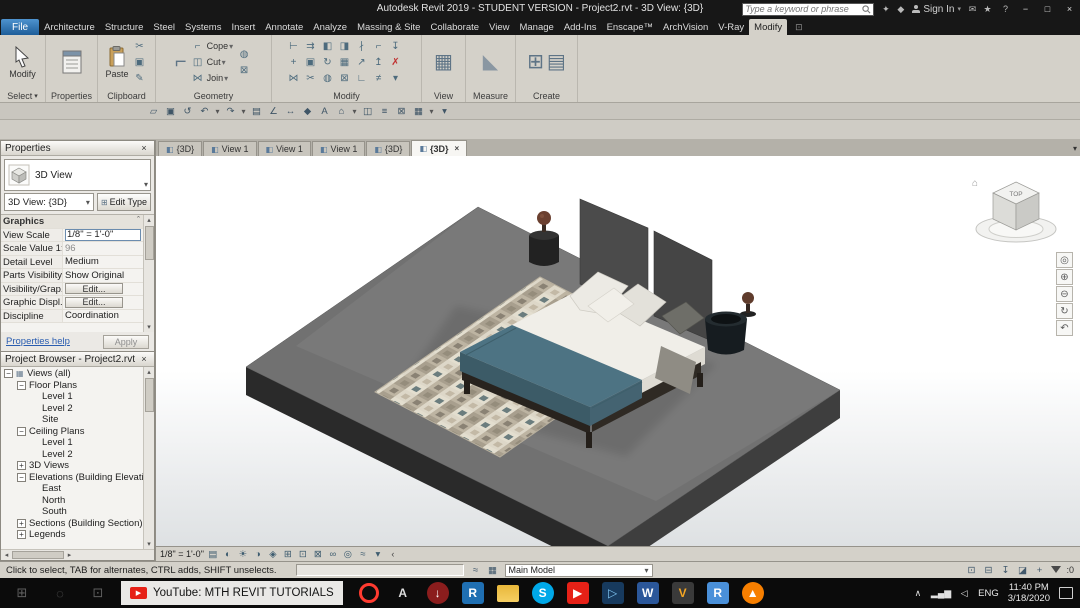  I want to click on exchange-apps-icon: ◆, so click(900, 9).